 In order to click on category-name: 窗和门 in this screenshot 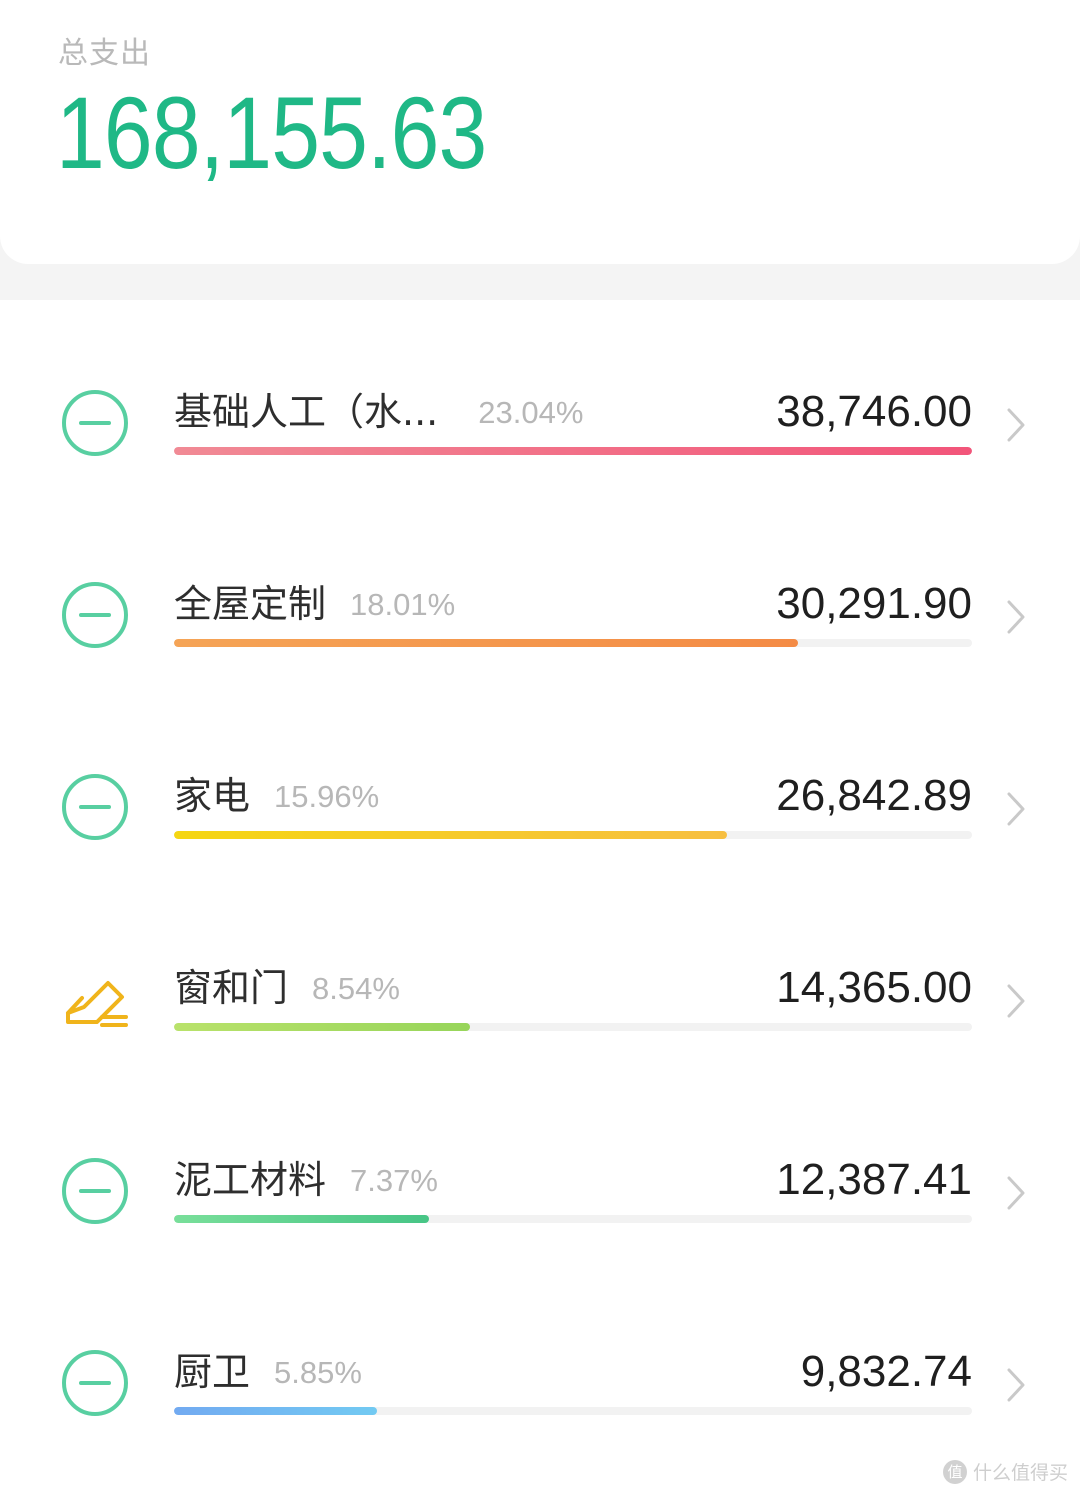, I will do `click(231, 988)`.